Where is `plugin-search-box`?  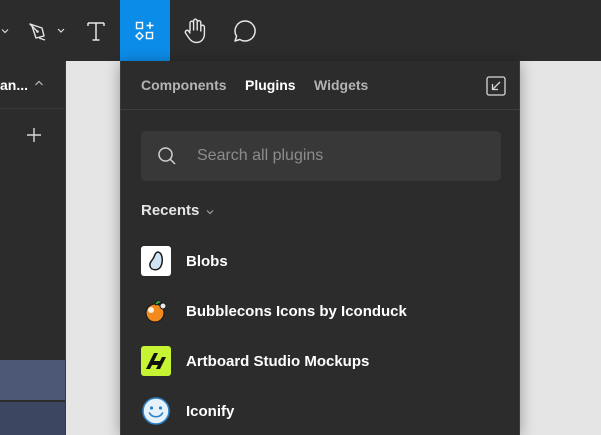 plugin-search-box is located at coordinates (321, 156).